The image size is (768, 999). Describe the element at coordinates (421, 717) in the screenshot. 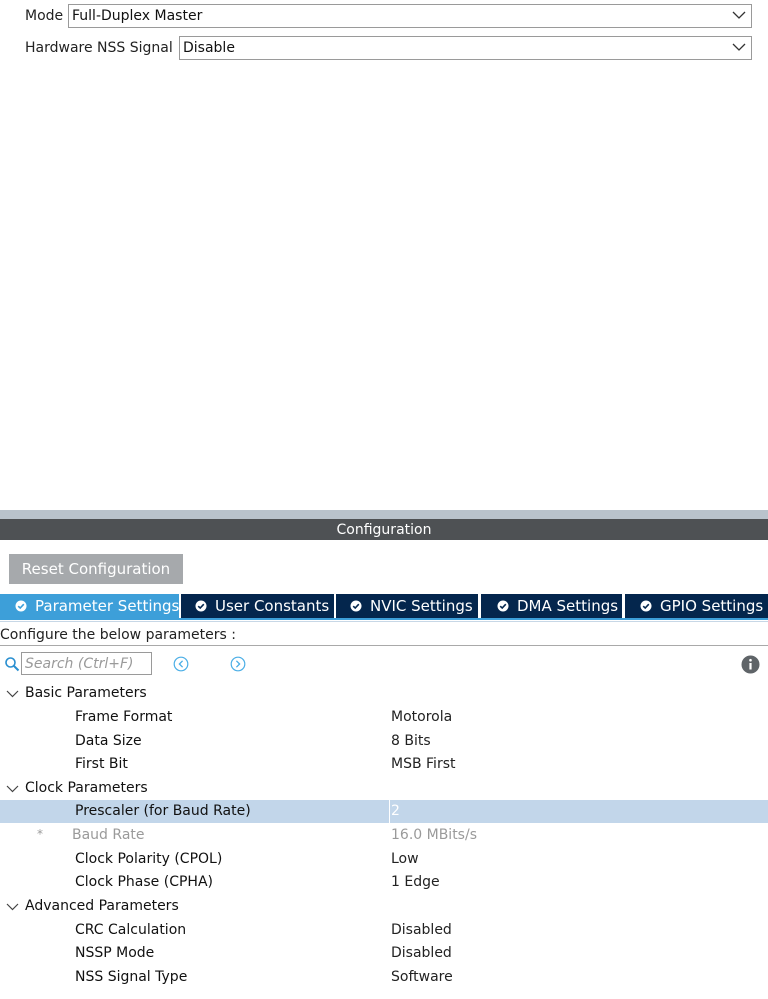

I see `param-value: Motorola` at that location.